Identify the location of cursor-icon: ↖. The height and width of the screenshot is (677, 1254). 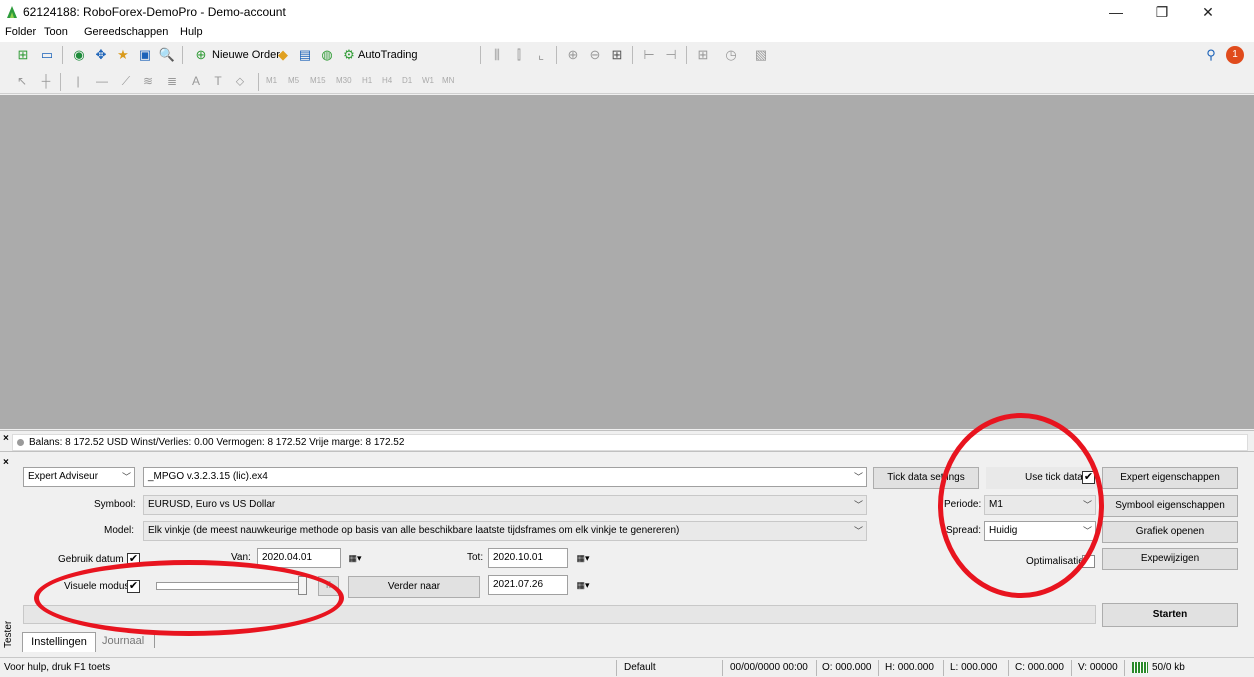
(22, 81).